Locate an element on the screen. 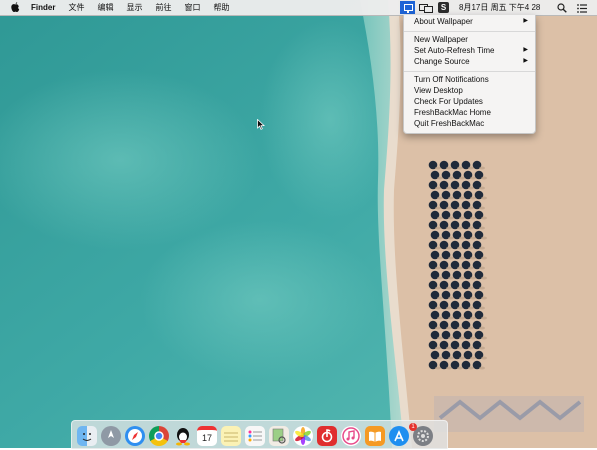 This screenshot has height=450, width=597. mouse-cursor-icon is located at coordinates (261, 123).